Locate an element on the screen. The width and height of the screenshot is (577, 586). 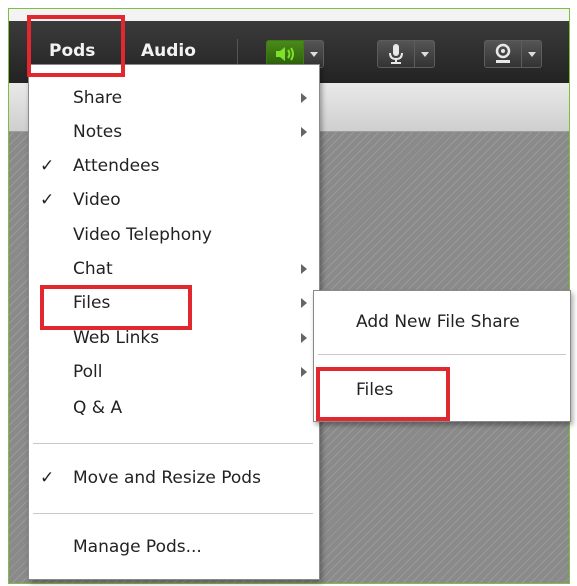
menu-item-label: Attendees is located at coordinates (116, 166).